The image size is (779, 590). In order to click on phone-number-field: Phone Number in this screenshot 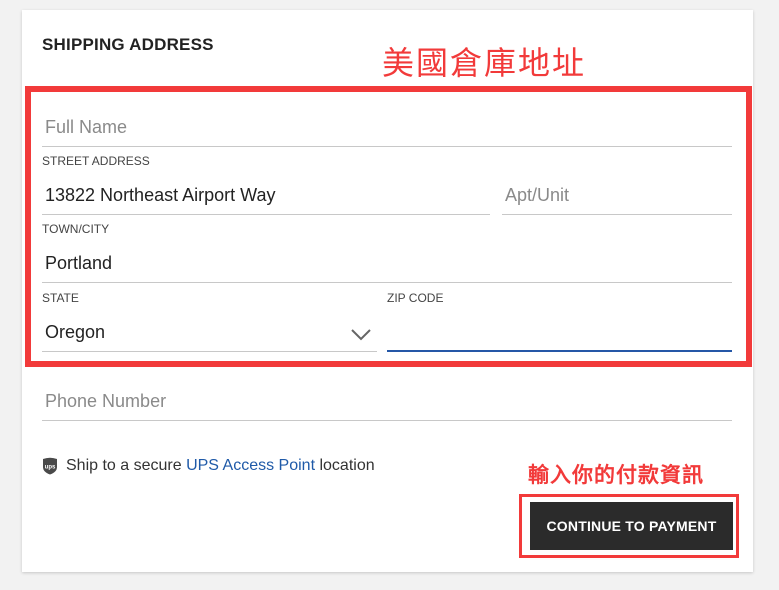, I will do `click(387, 398)`.